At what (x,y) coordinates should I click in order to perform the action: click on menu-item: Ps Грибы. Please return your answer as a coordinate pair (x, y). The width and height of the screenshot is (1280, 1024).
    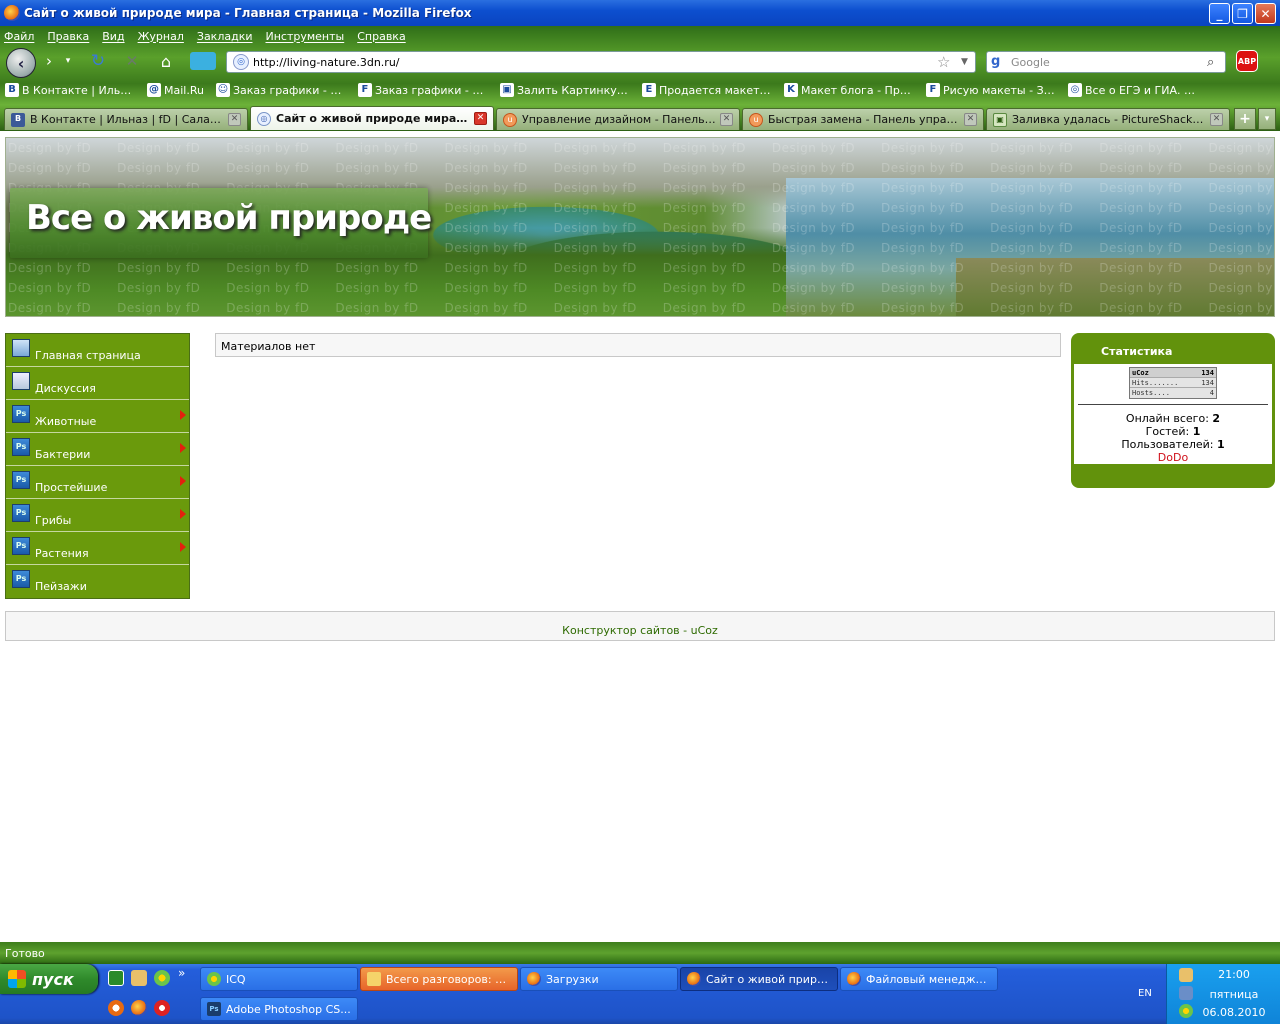
    Looking at the image, I should click on (97, 515).